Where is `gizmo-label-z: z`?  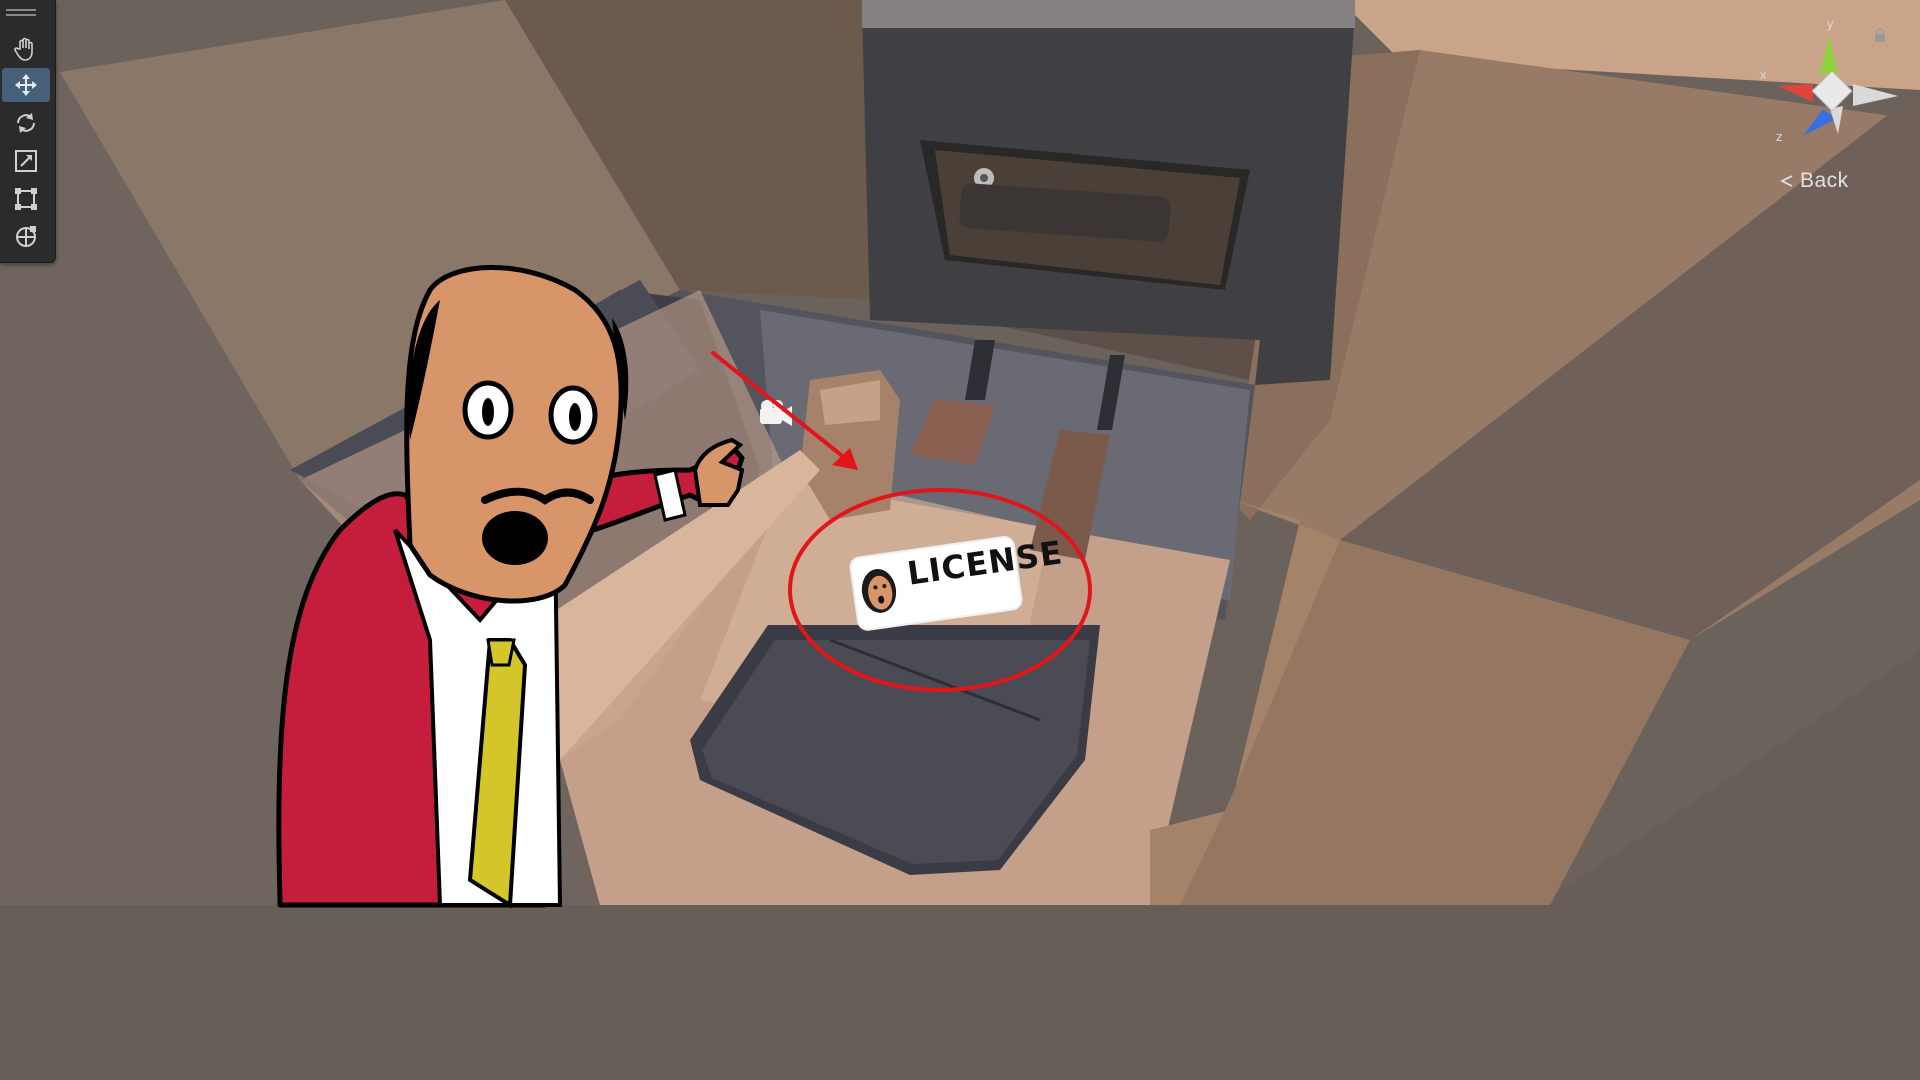
gizmo-label-z: z is located at coordinates (1779, 136).